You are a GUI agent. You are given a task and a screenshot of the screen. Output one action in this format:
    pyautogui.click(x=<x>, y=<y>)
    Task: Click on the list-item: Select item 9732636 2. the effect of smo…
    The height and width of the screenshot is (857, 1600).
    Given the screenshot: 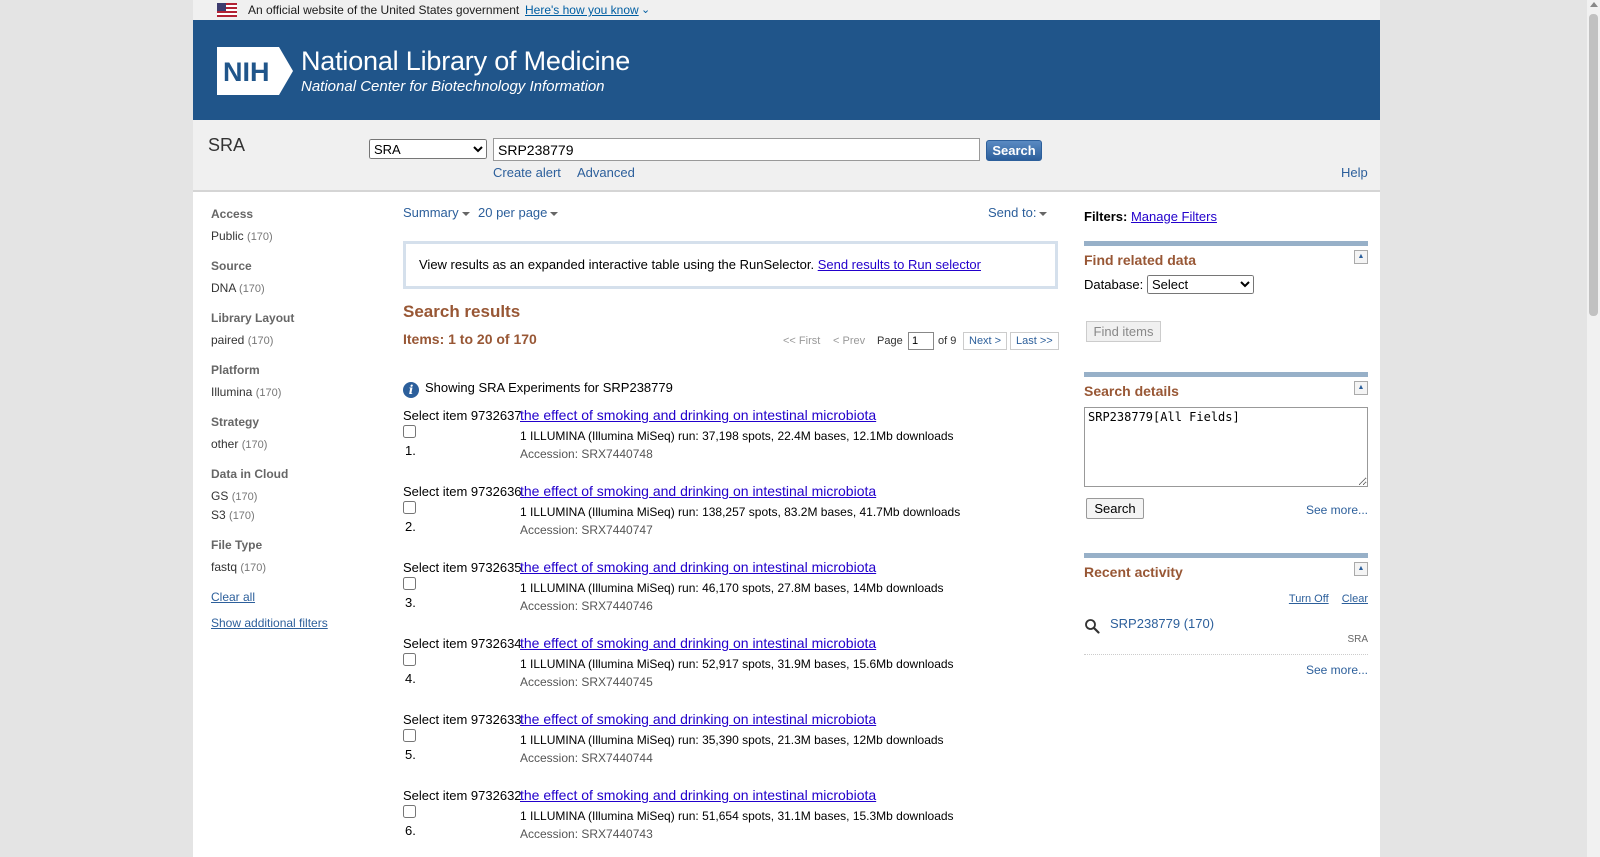 What is the action you would take?
    pyautogui.click(x=730, y=521)
    